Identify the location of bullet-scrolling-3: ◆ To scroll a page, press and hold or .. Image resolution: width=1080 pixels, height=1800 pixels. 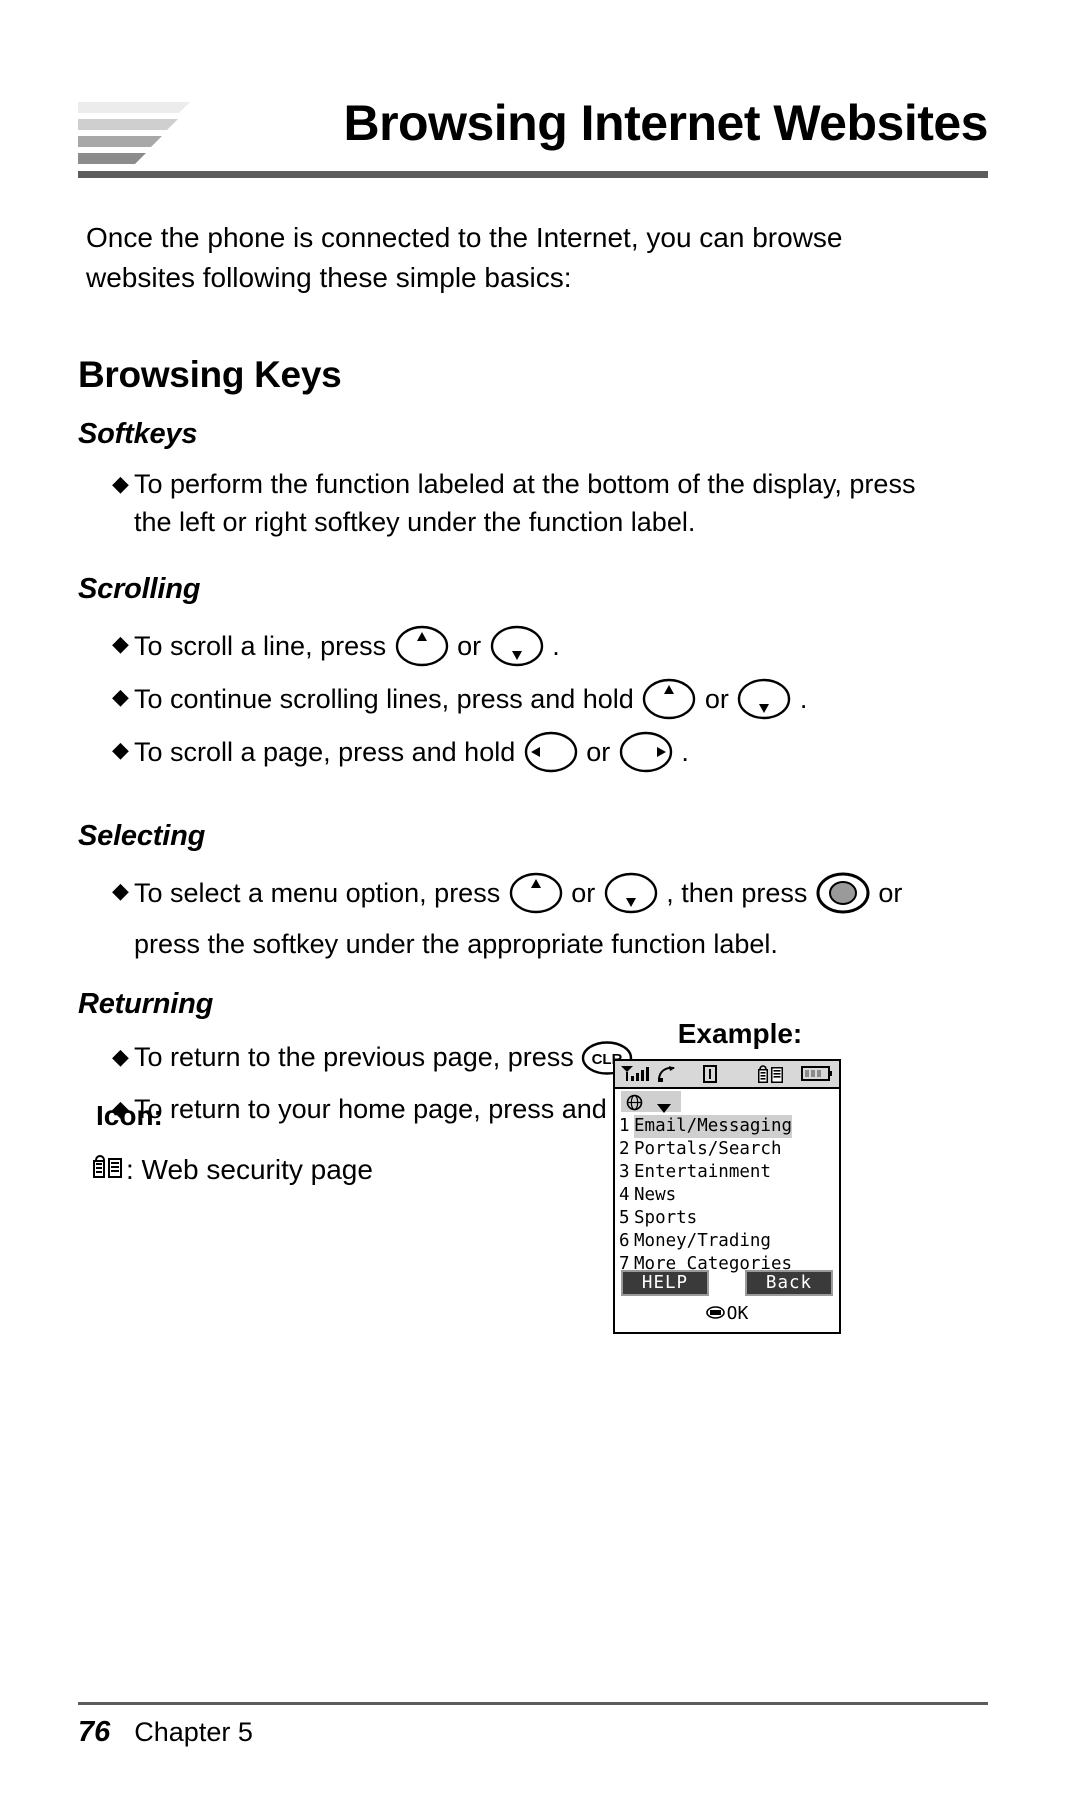
(552, 752).